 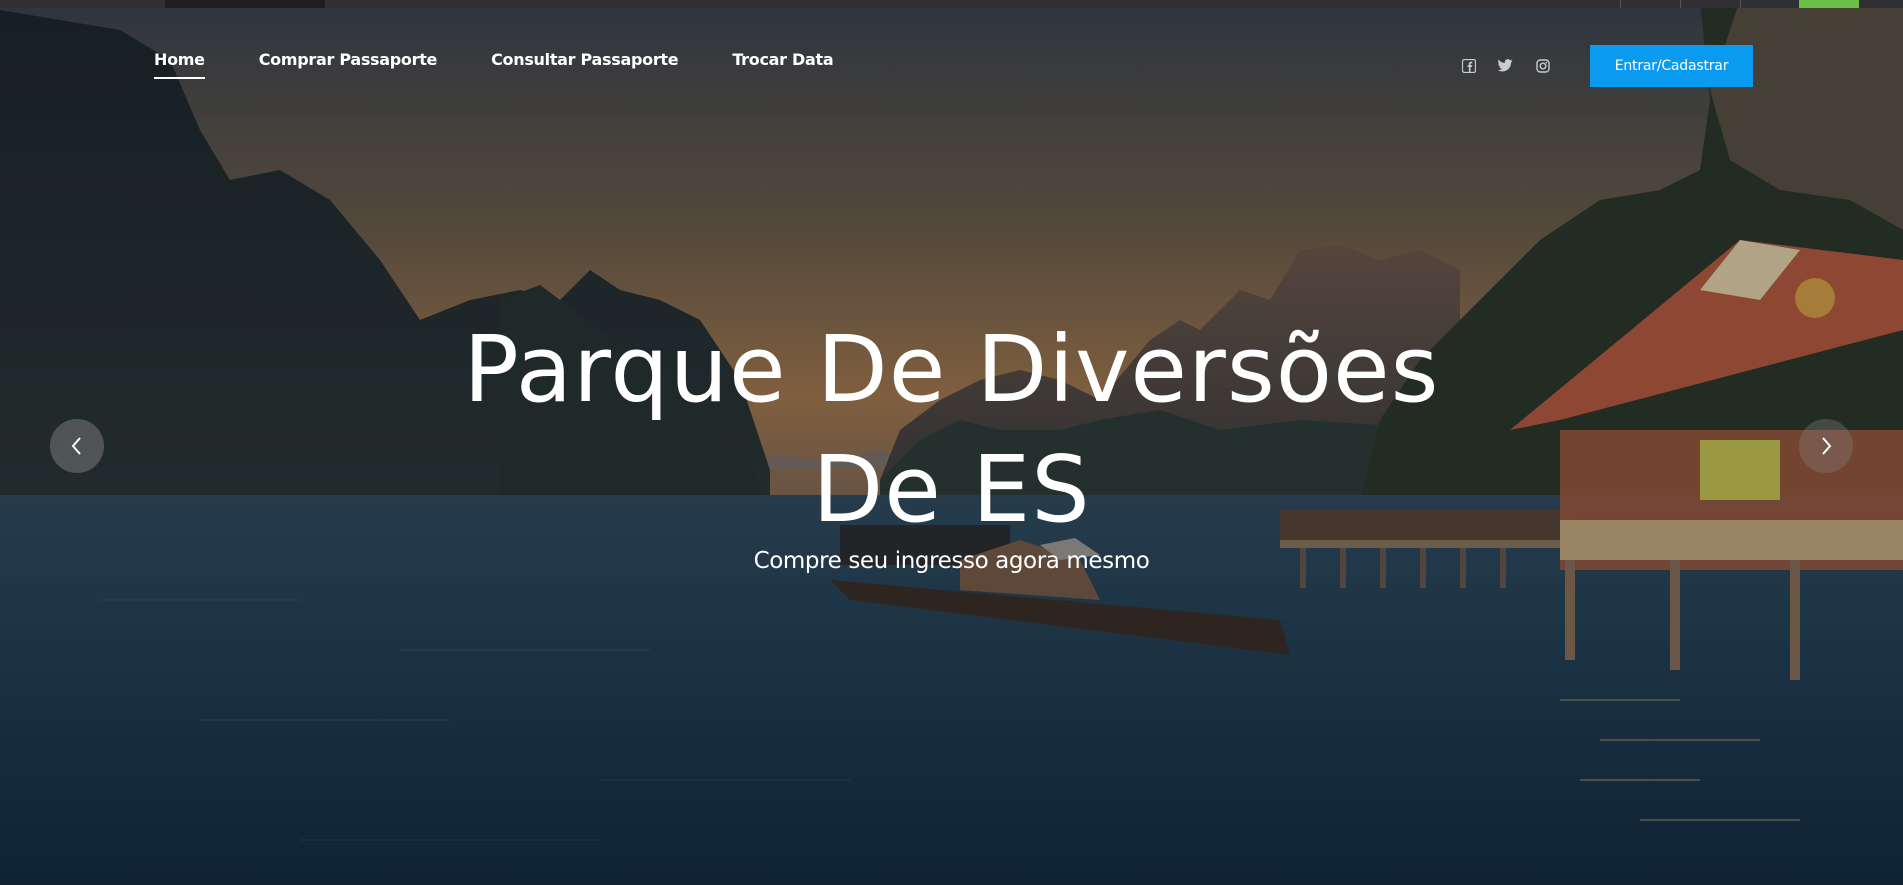 I want to click on nav-item-trocar-data: Trocar Data, so click(x=782, y=64).